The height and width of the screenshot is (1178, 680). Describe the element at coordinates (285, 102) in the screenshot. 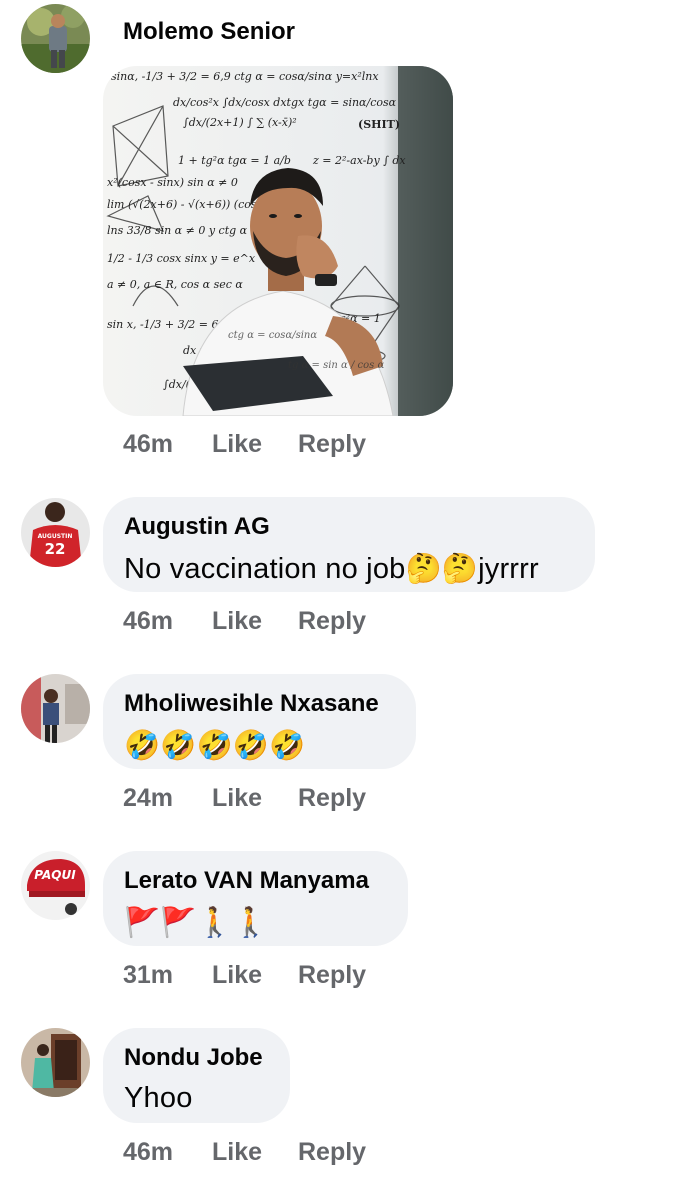

I see `svg-text:dx/cos²x ∫dx/cosx dxtgx t: dx/cos²x ∫dx/cosx dxtgx tgα = sinα/cosα` at that location.